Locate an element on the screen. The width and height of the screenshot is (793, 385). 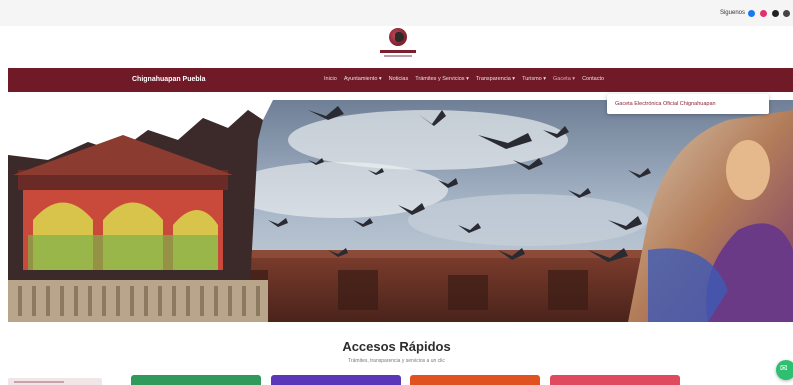
nav-item-turismo: Turismo ▾ is located at coordinates (534, 79).